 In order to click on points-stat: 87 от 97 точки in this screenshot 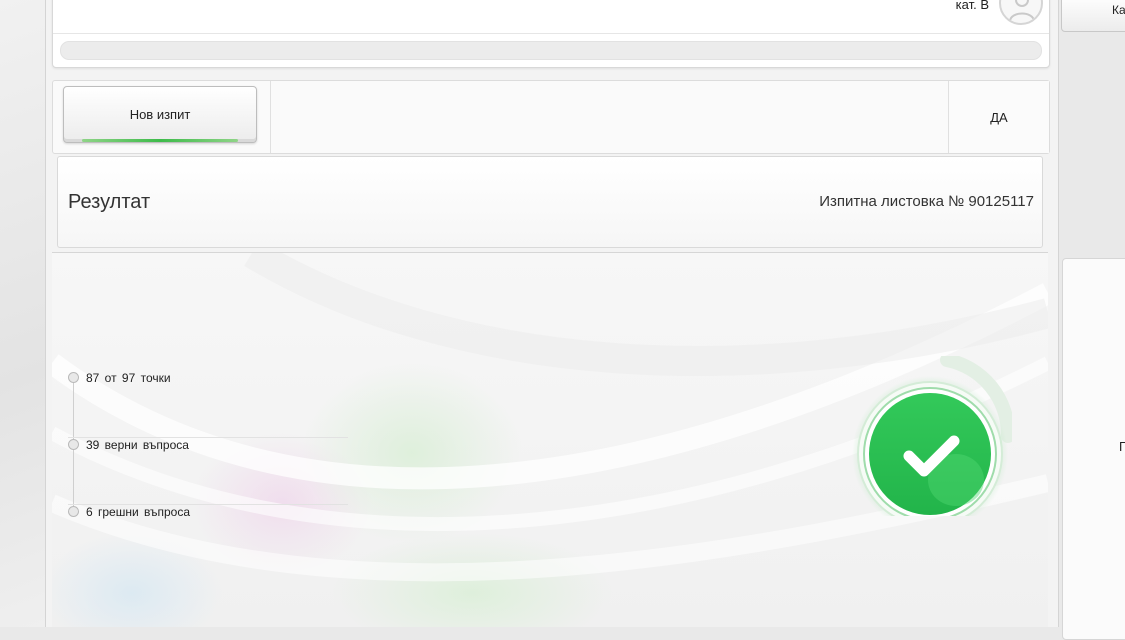, I will do `click(128, 378)`.